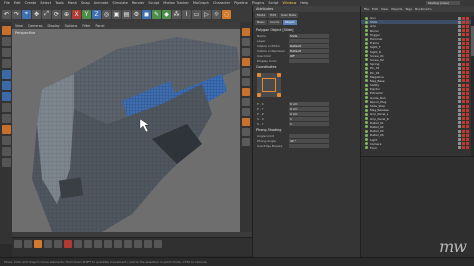 This screenshot has height=266, width=474. I want to click on handle-tl, so click(259, 75).